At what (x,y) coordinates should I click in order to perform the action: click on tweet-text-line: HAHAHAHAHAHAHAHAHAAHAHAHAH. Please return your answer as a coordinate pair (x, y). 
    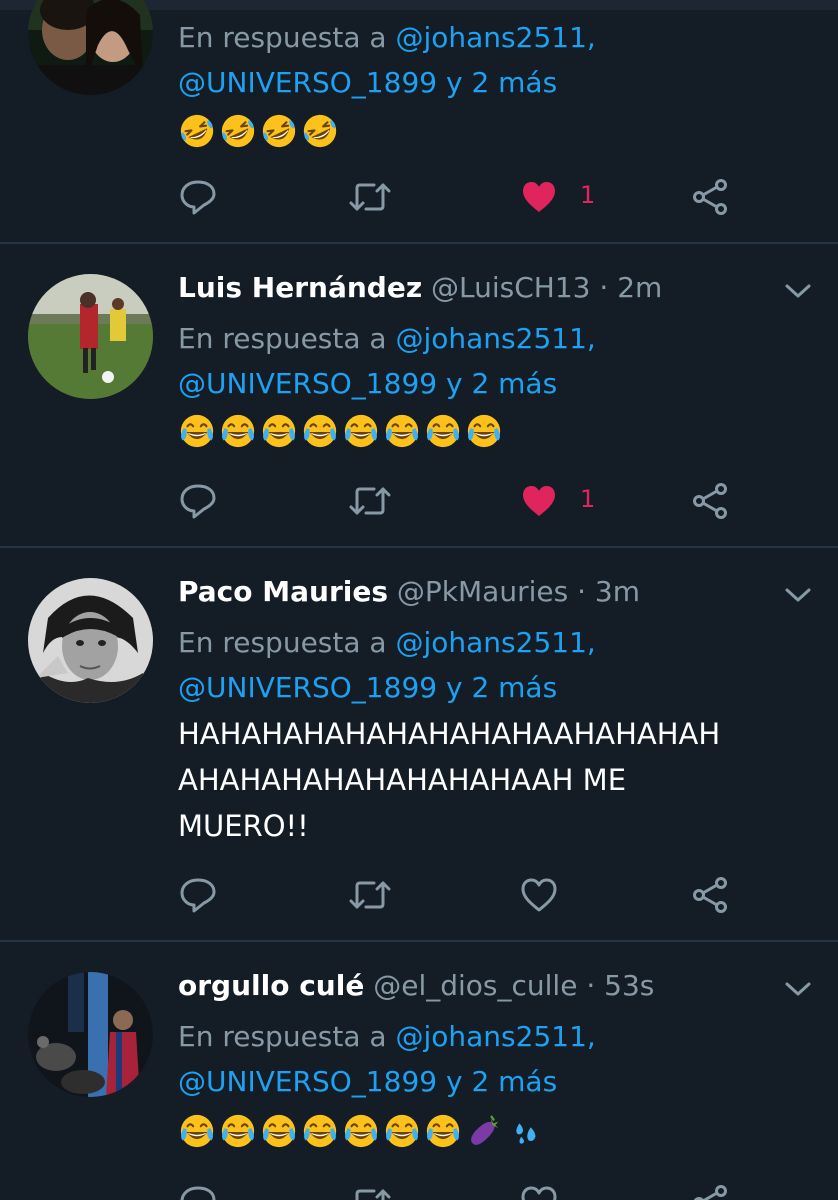
    Looking at the image, I should click on (449, 734).